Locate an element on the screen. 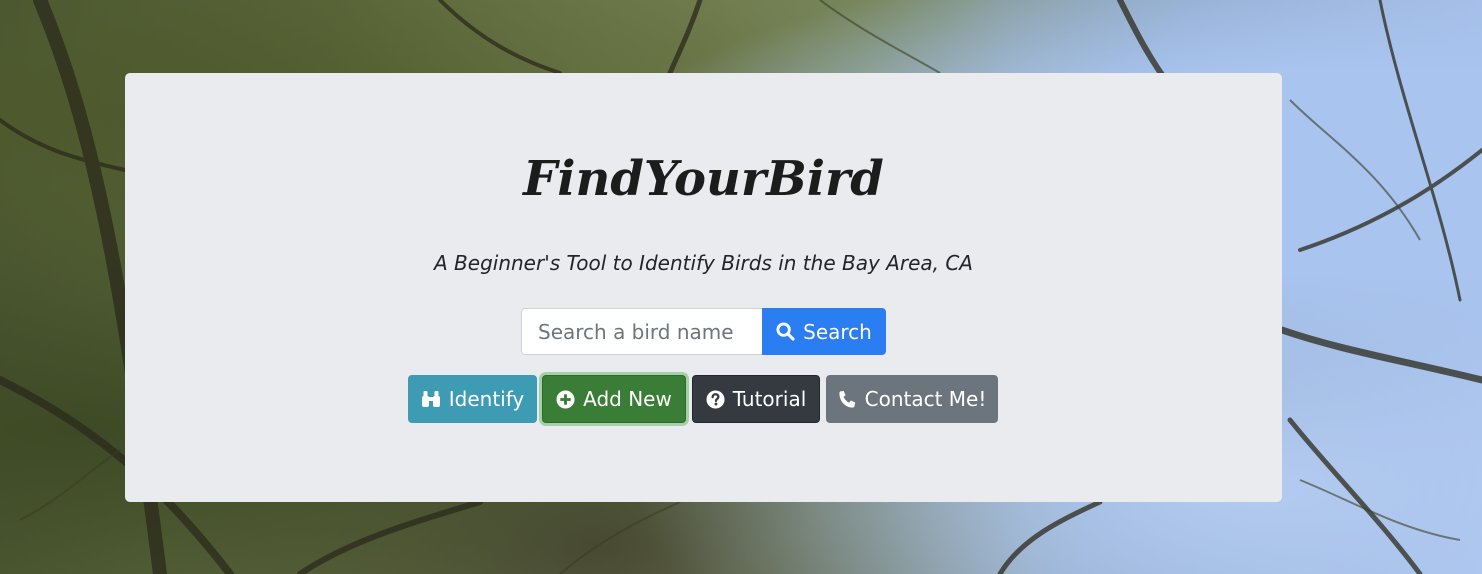 The image size is (1482, 574). tutorial-button-label: Tutorial is located at coordinates (769, 399).